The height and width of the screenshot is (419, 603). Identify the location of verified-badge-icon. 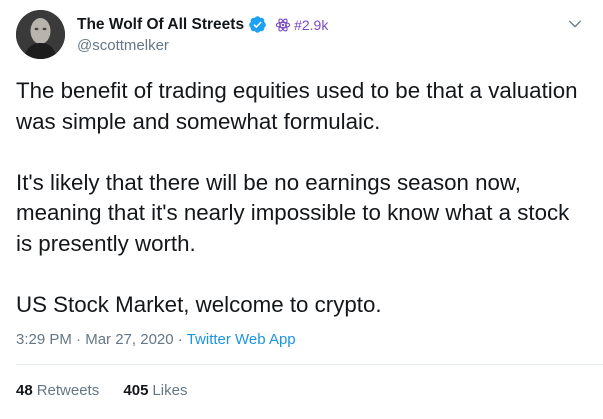
(257, 24).